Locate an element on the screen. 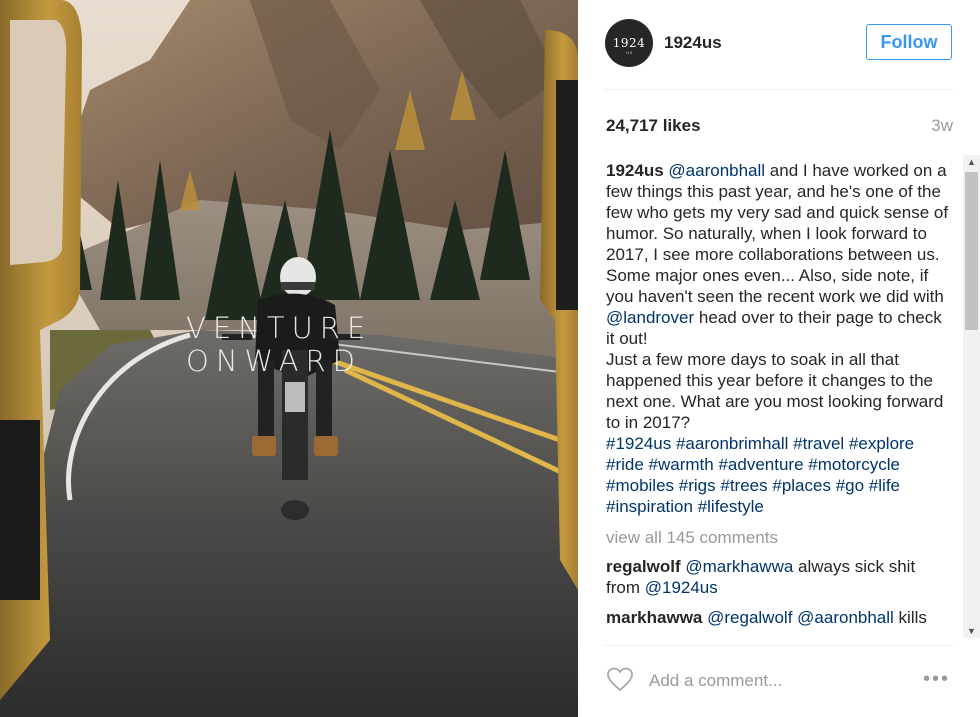 The width and height of the screenshot is (980, 717). heart-icon is located at coordinates (620, 679).